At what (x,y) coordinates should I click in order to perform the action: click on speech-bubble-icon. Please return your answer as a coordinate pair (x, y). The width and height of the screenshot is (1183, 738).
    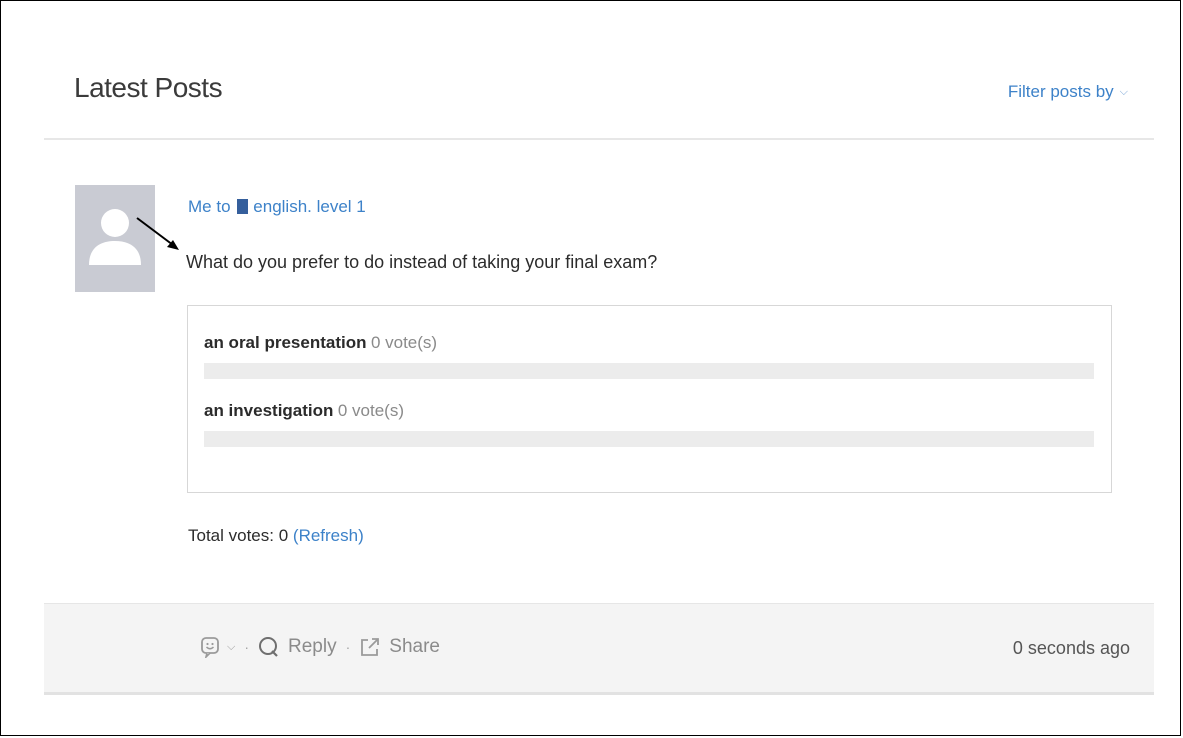
    Looking at the image, I should click on (268, 647).